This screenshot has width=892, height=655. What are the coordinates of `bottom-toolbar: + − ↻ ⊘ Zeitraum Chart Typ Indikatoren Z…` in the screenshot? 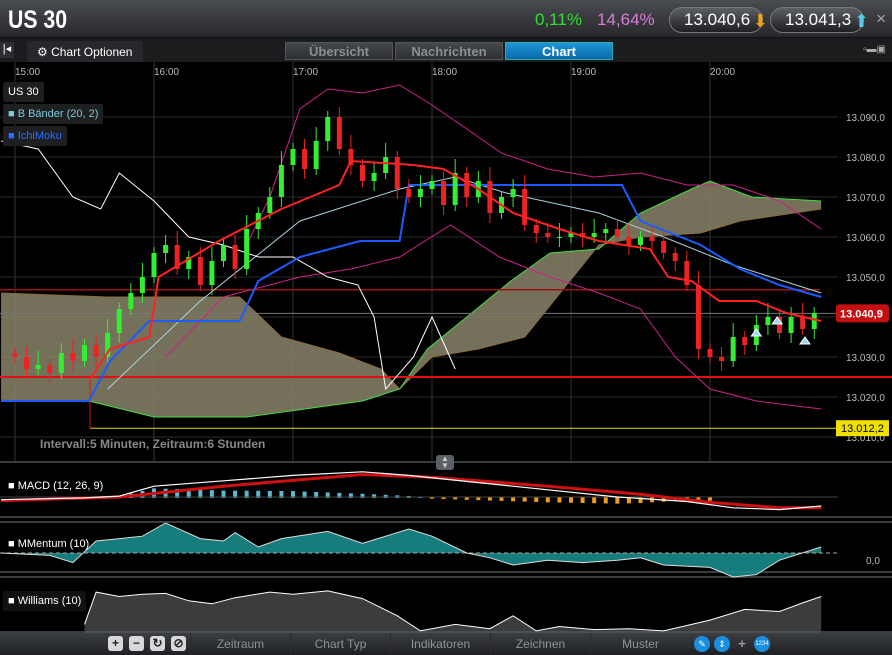 It's located at (446, 644).